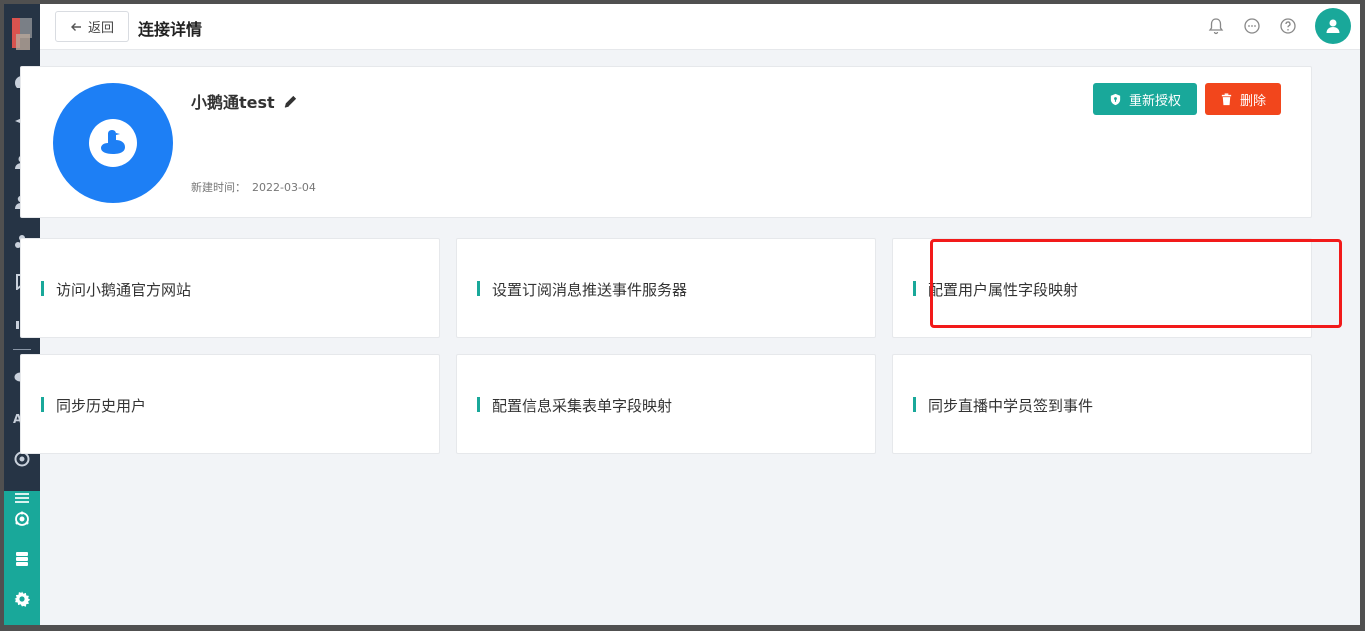 This screenshot has width=1365, height=631. I want to click on action-label: 同步直播中学员签到事件, so click(1011, 406).